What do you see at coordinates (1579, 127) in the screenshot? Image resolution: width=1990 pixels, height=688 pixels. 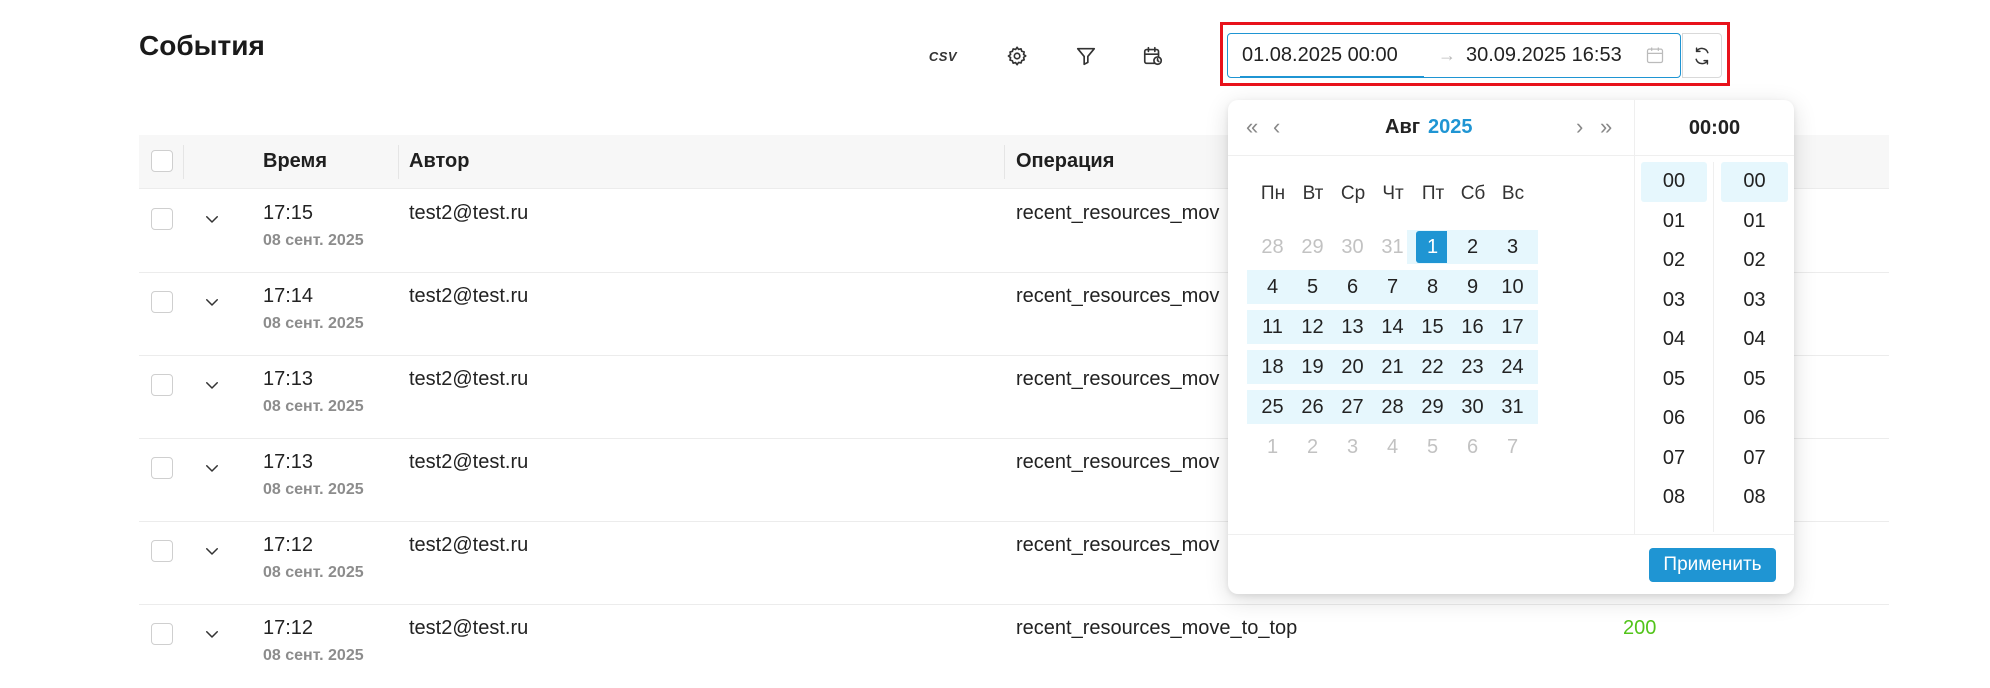 I see `next-month-button: ›` at bounding box center [1579, 127].